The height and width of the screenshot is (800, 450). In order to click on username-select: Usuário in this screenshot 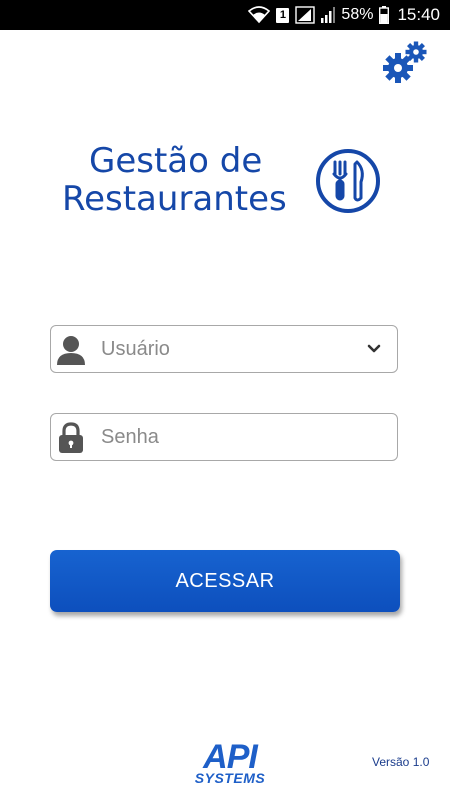, I will do `click(224, 349)`.